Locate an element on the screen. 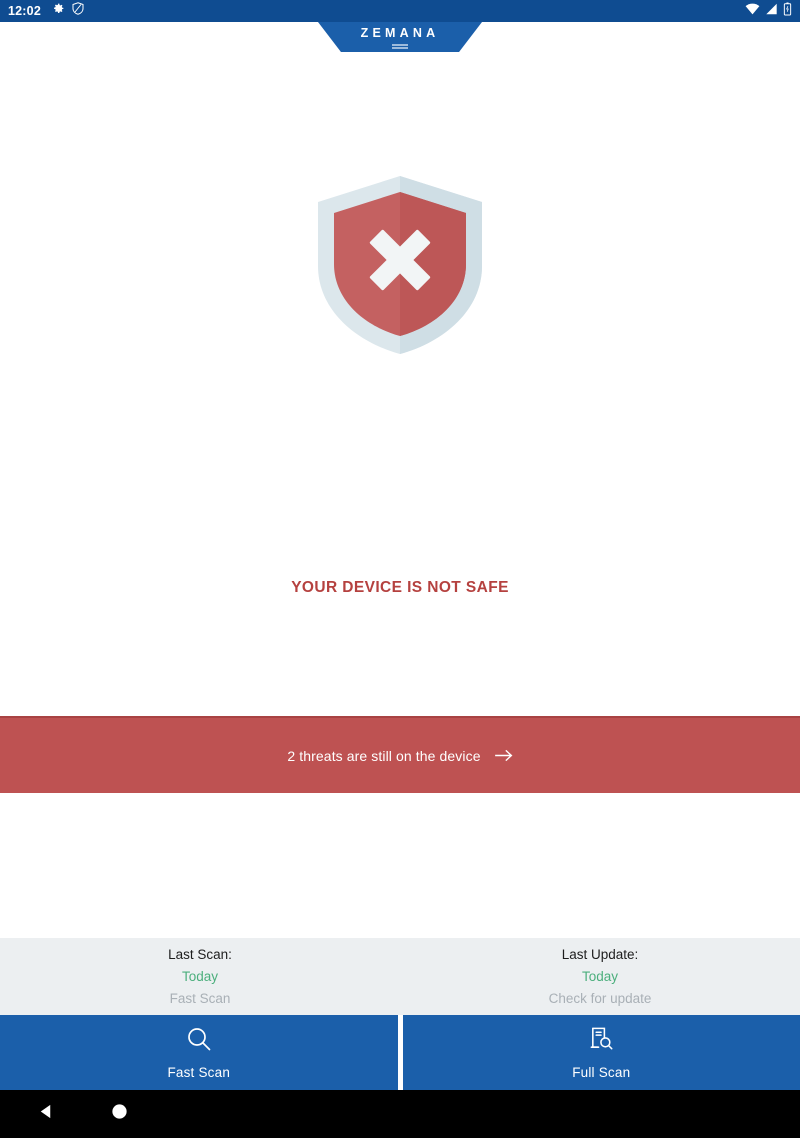 This screenshot has width=800, height=1138. full-scan-button: Full Scan is located at coordinates (601, 1052).